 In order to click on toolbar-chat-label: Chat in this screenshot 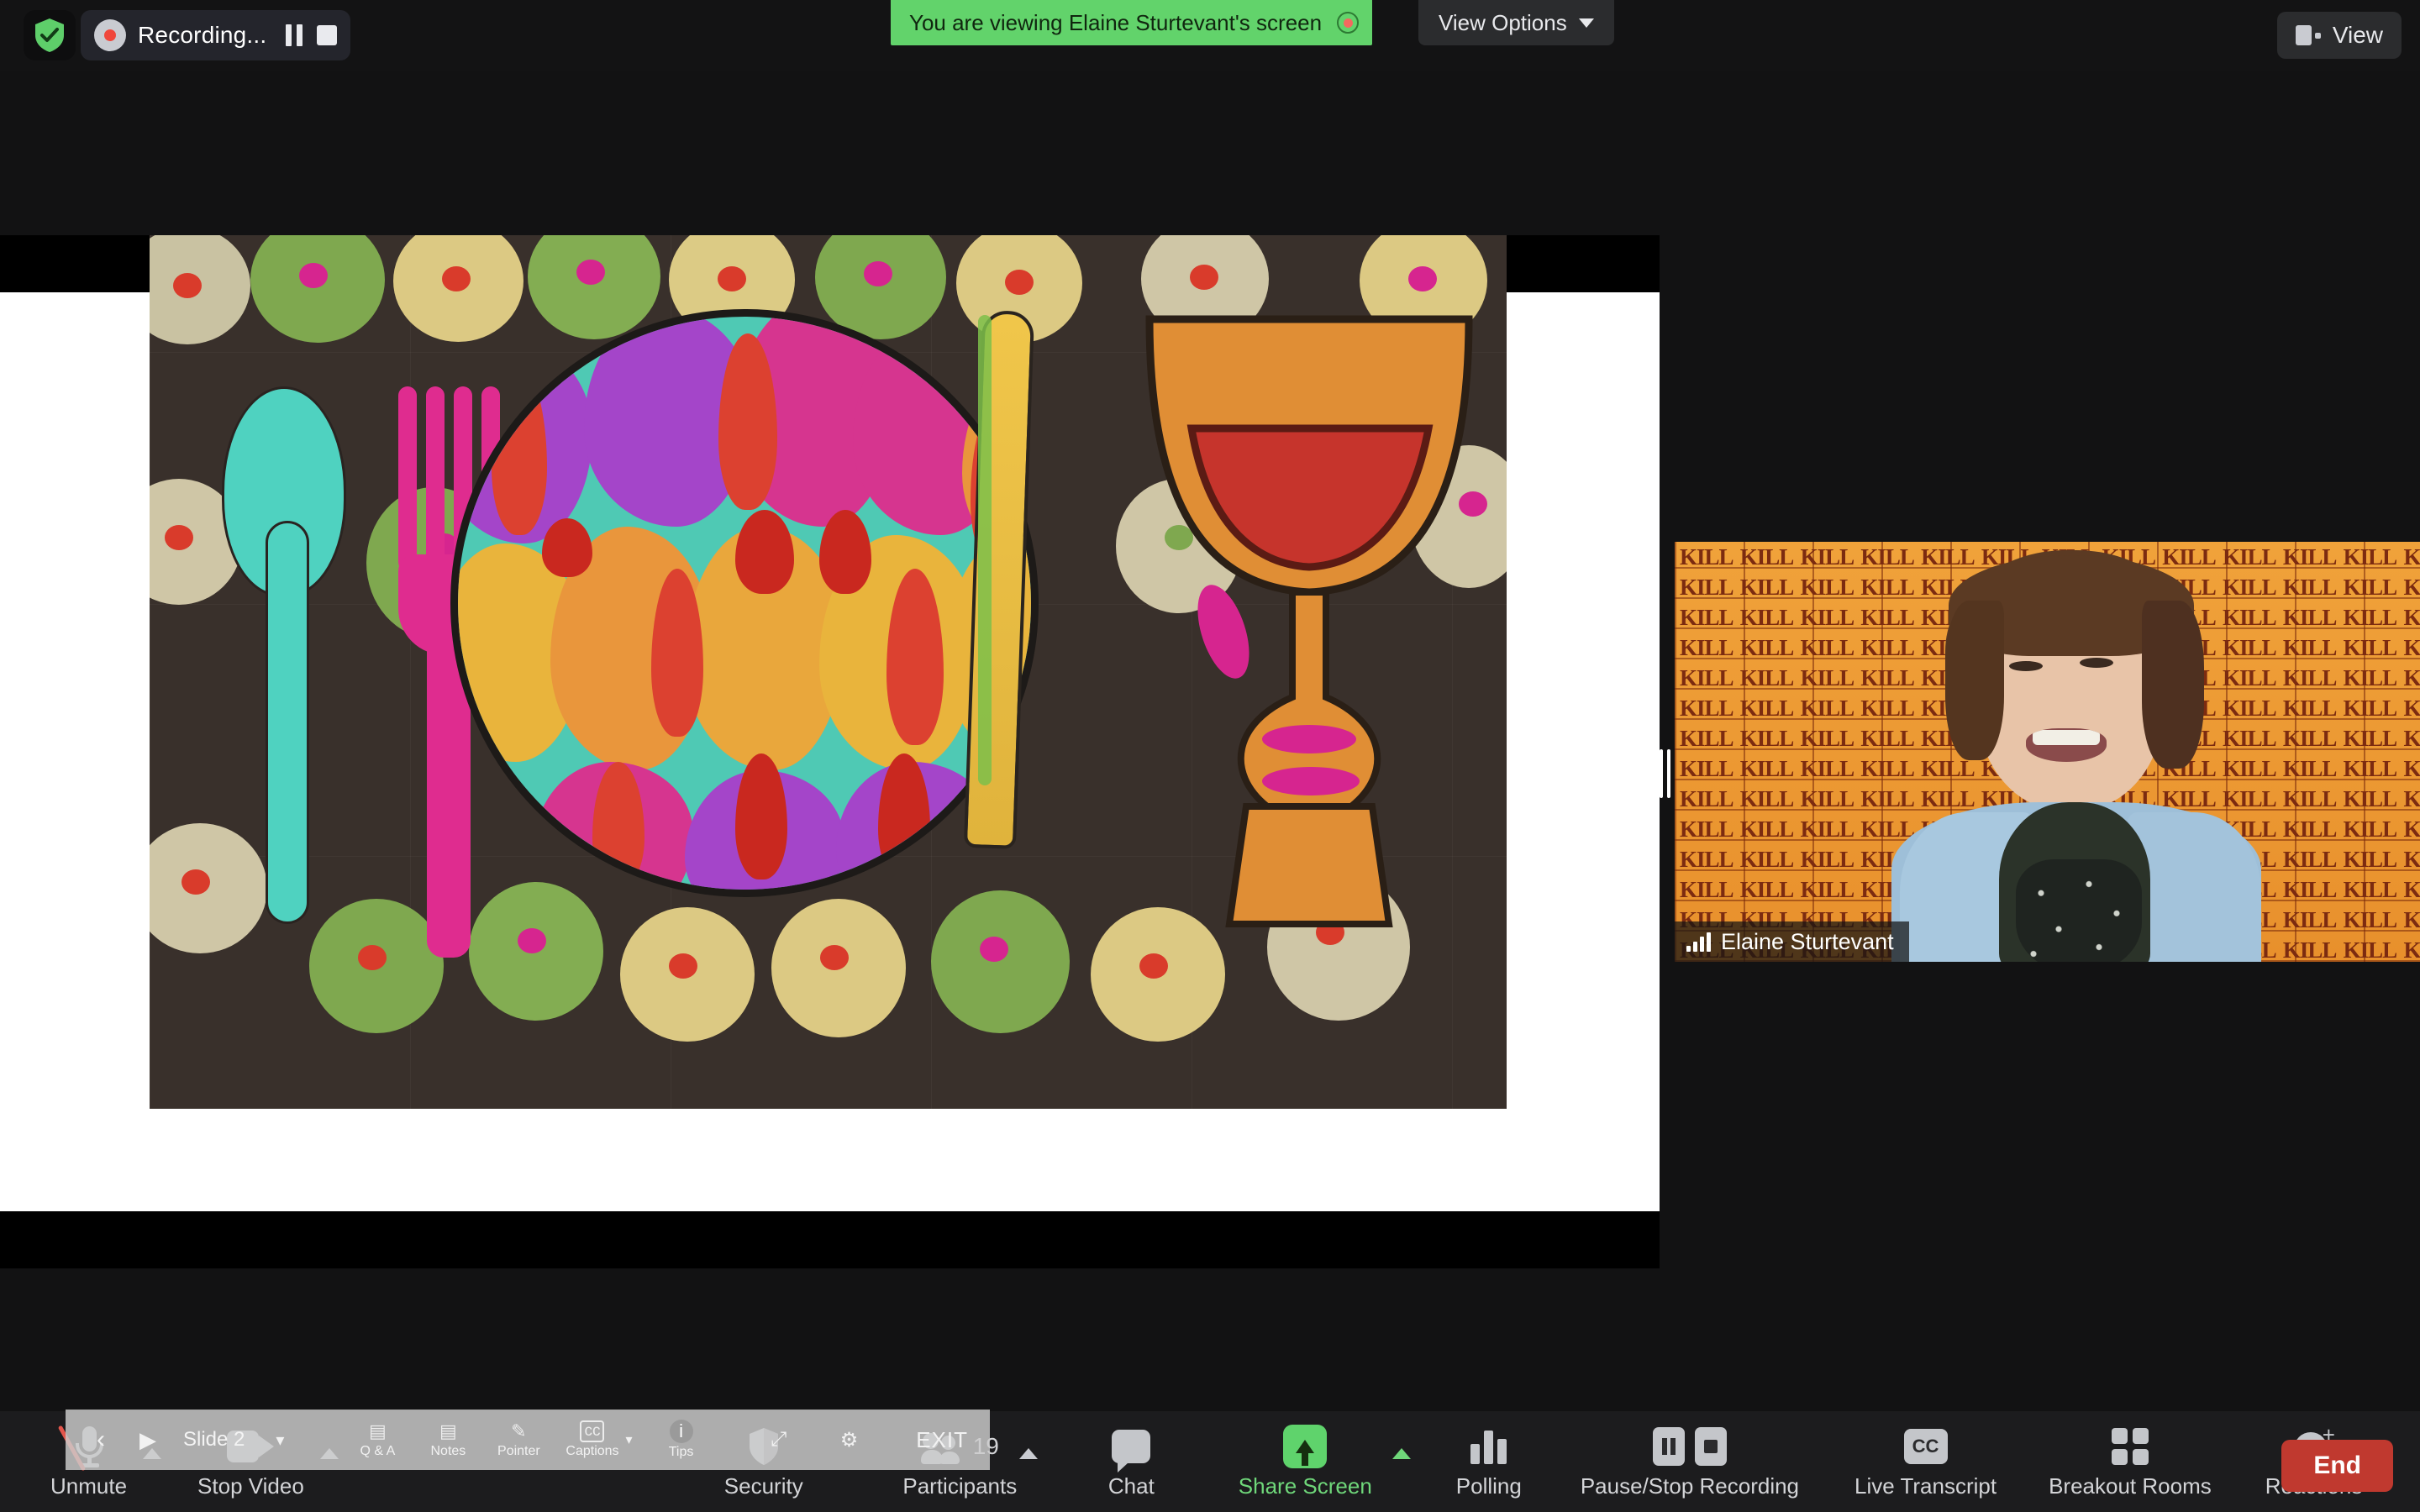, I will do `click(1131, 1486)`.